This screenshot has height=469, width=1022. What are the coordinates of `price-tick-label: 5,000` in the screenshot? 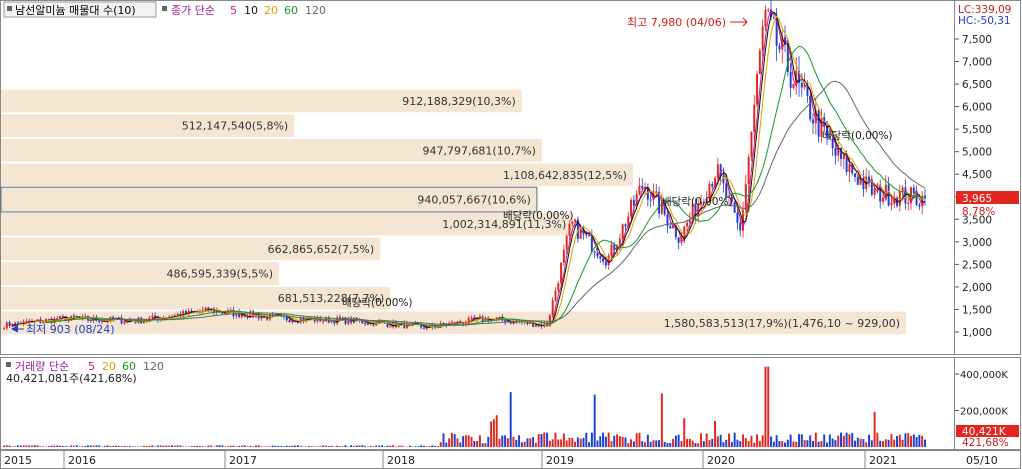 It's located at (977, 153).